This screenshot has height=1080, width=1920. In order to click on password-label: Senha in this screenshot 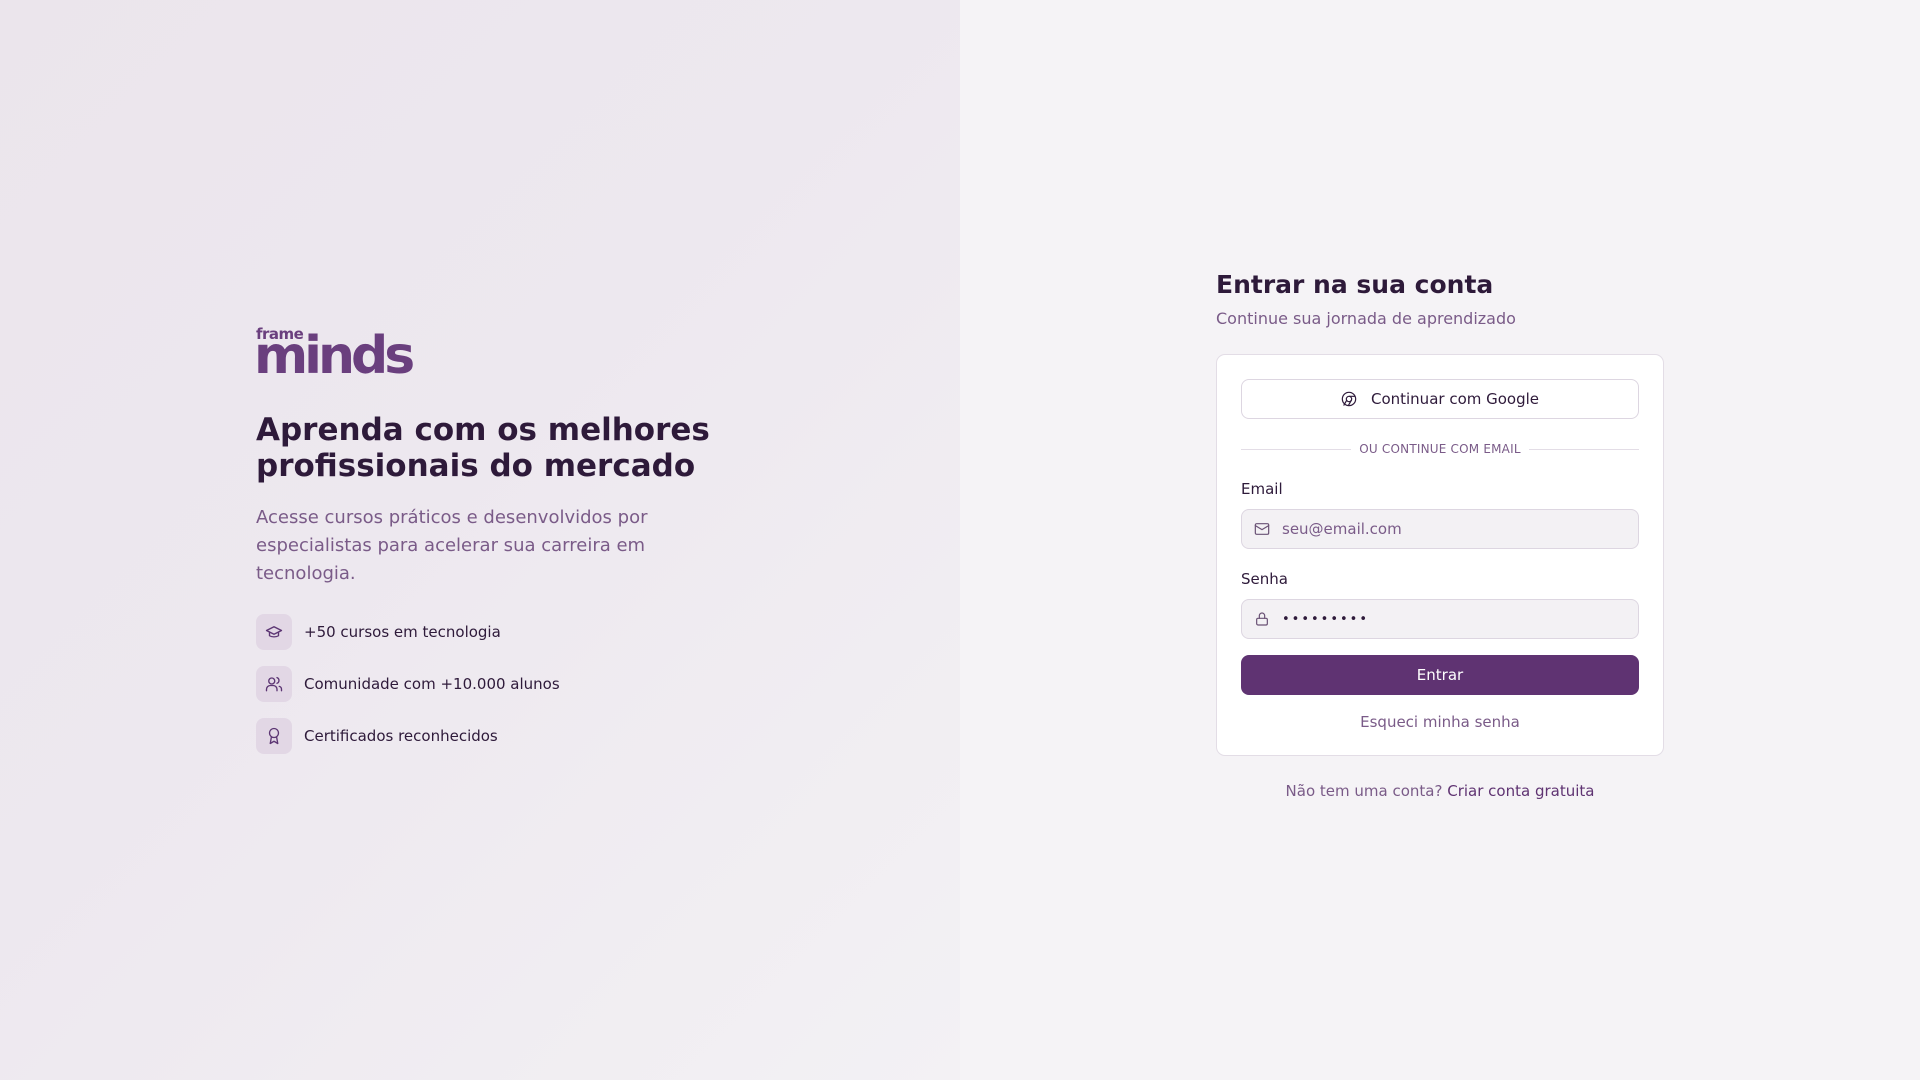, I will do `click(1264, 579)`.